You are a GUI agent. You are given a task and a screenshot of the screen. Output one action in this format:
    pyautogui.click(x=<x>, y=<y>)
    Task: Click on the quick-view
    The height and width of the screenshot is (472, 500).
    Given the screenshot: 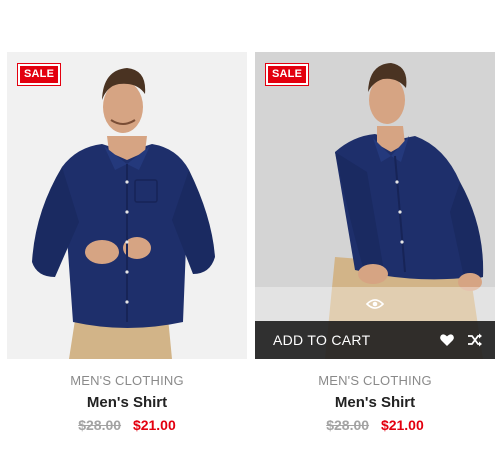 What is the action you would take?
    pyautogui.click(x=375, y=304)
    